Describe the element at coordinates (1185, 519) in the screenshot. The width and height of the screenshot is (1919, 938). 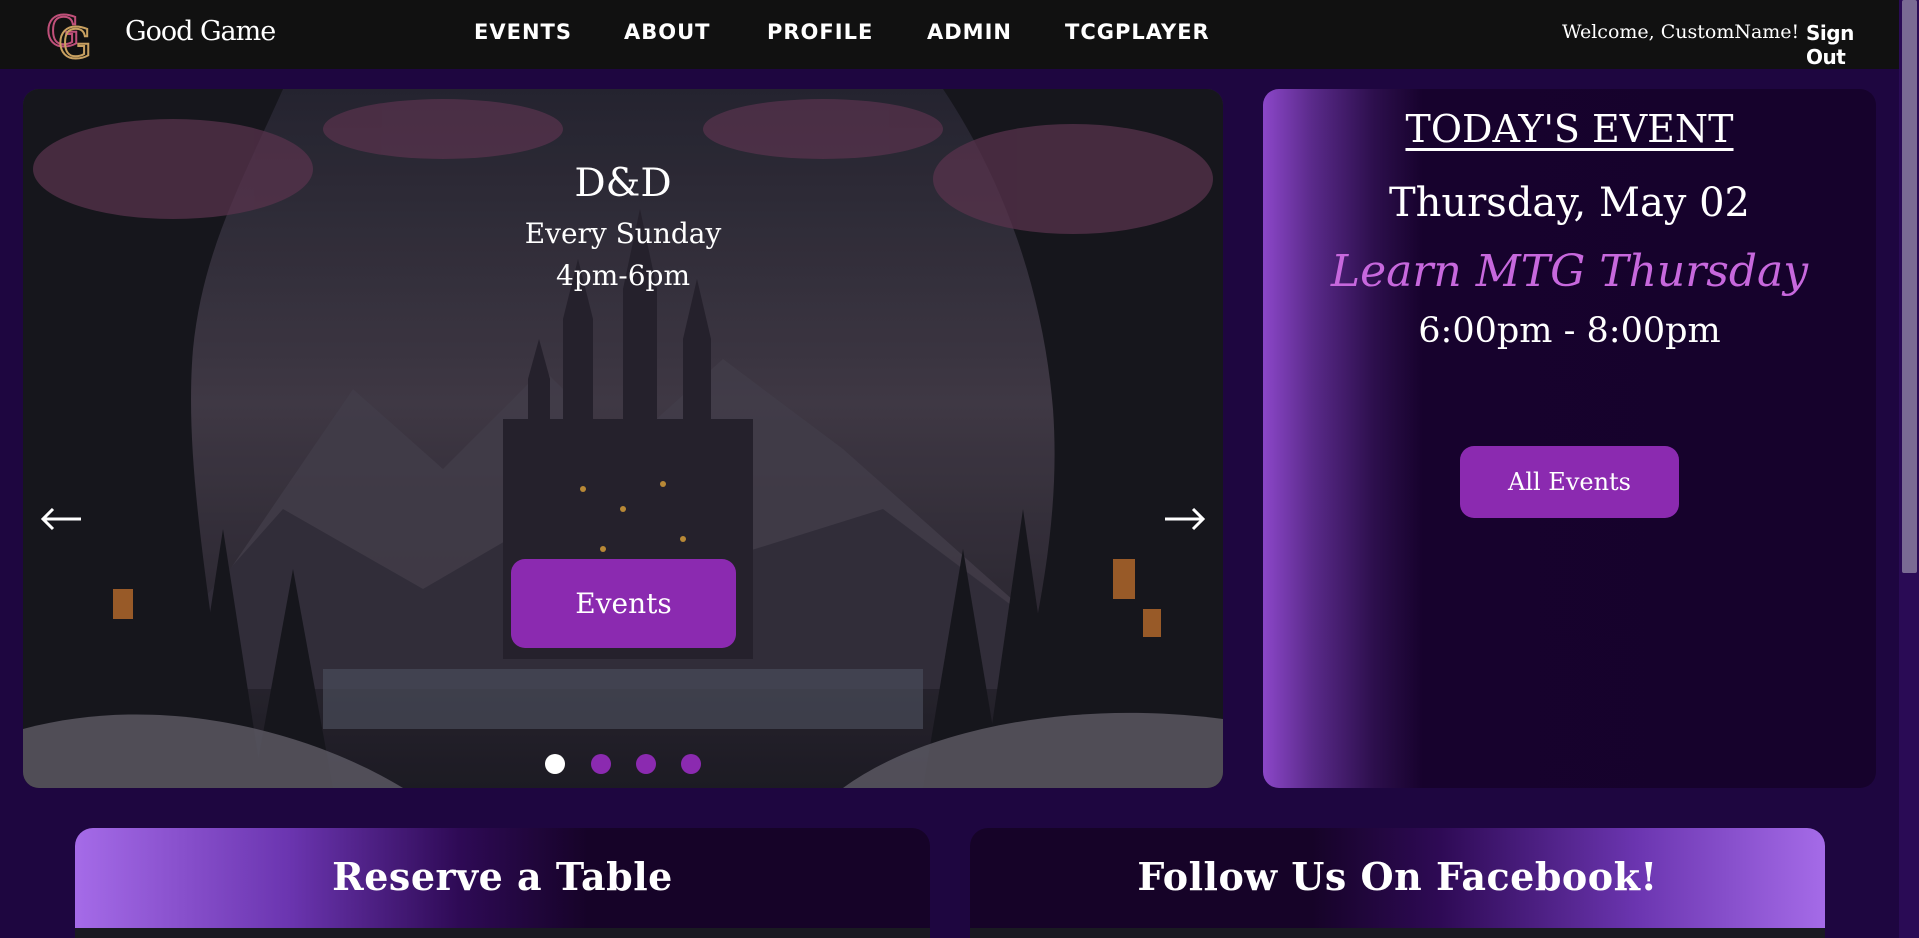
I see `arrow-right-icon` at that location.